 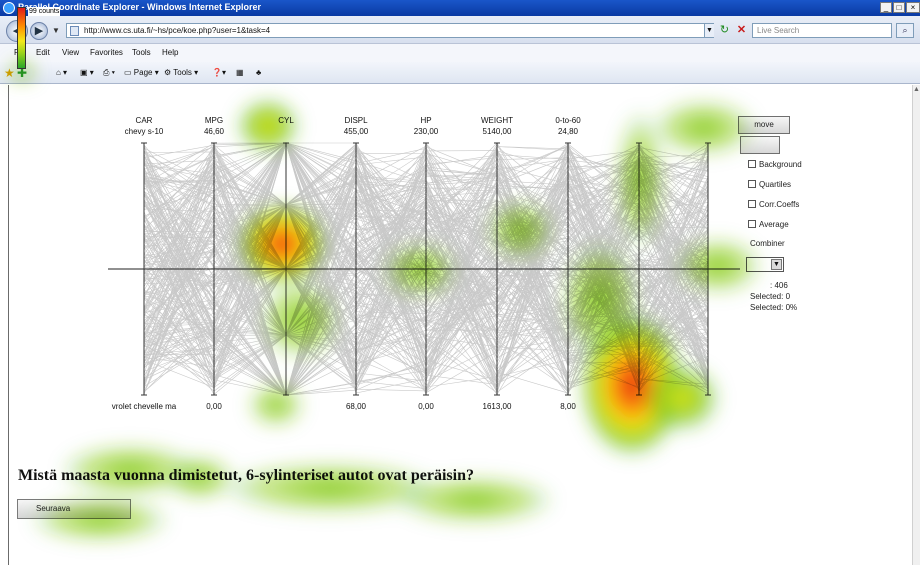 What do you see at coordinates (460, 53) in the screenshot?
I see `menu-bar: F Edit View Favorites Tools Help` at bounding box center [460, 53].